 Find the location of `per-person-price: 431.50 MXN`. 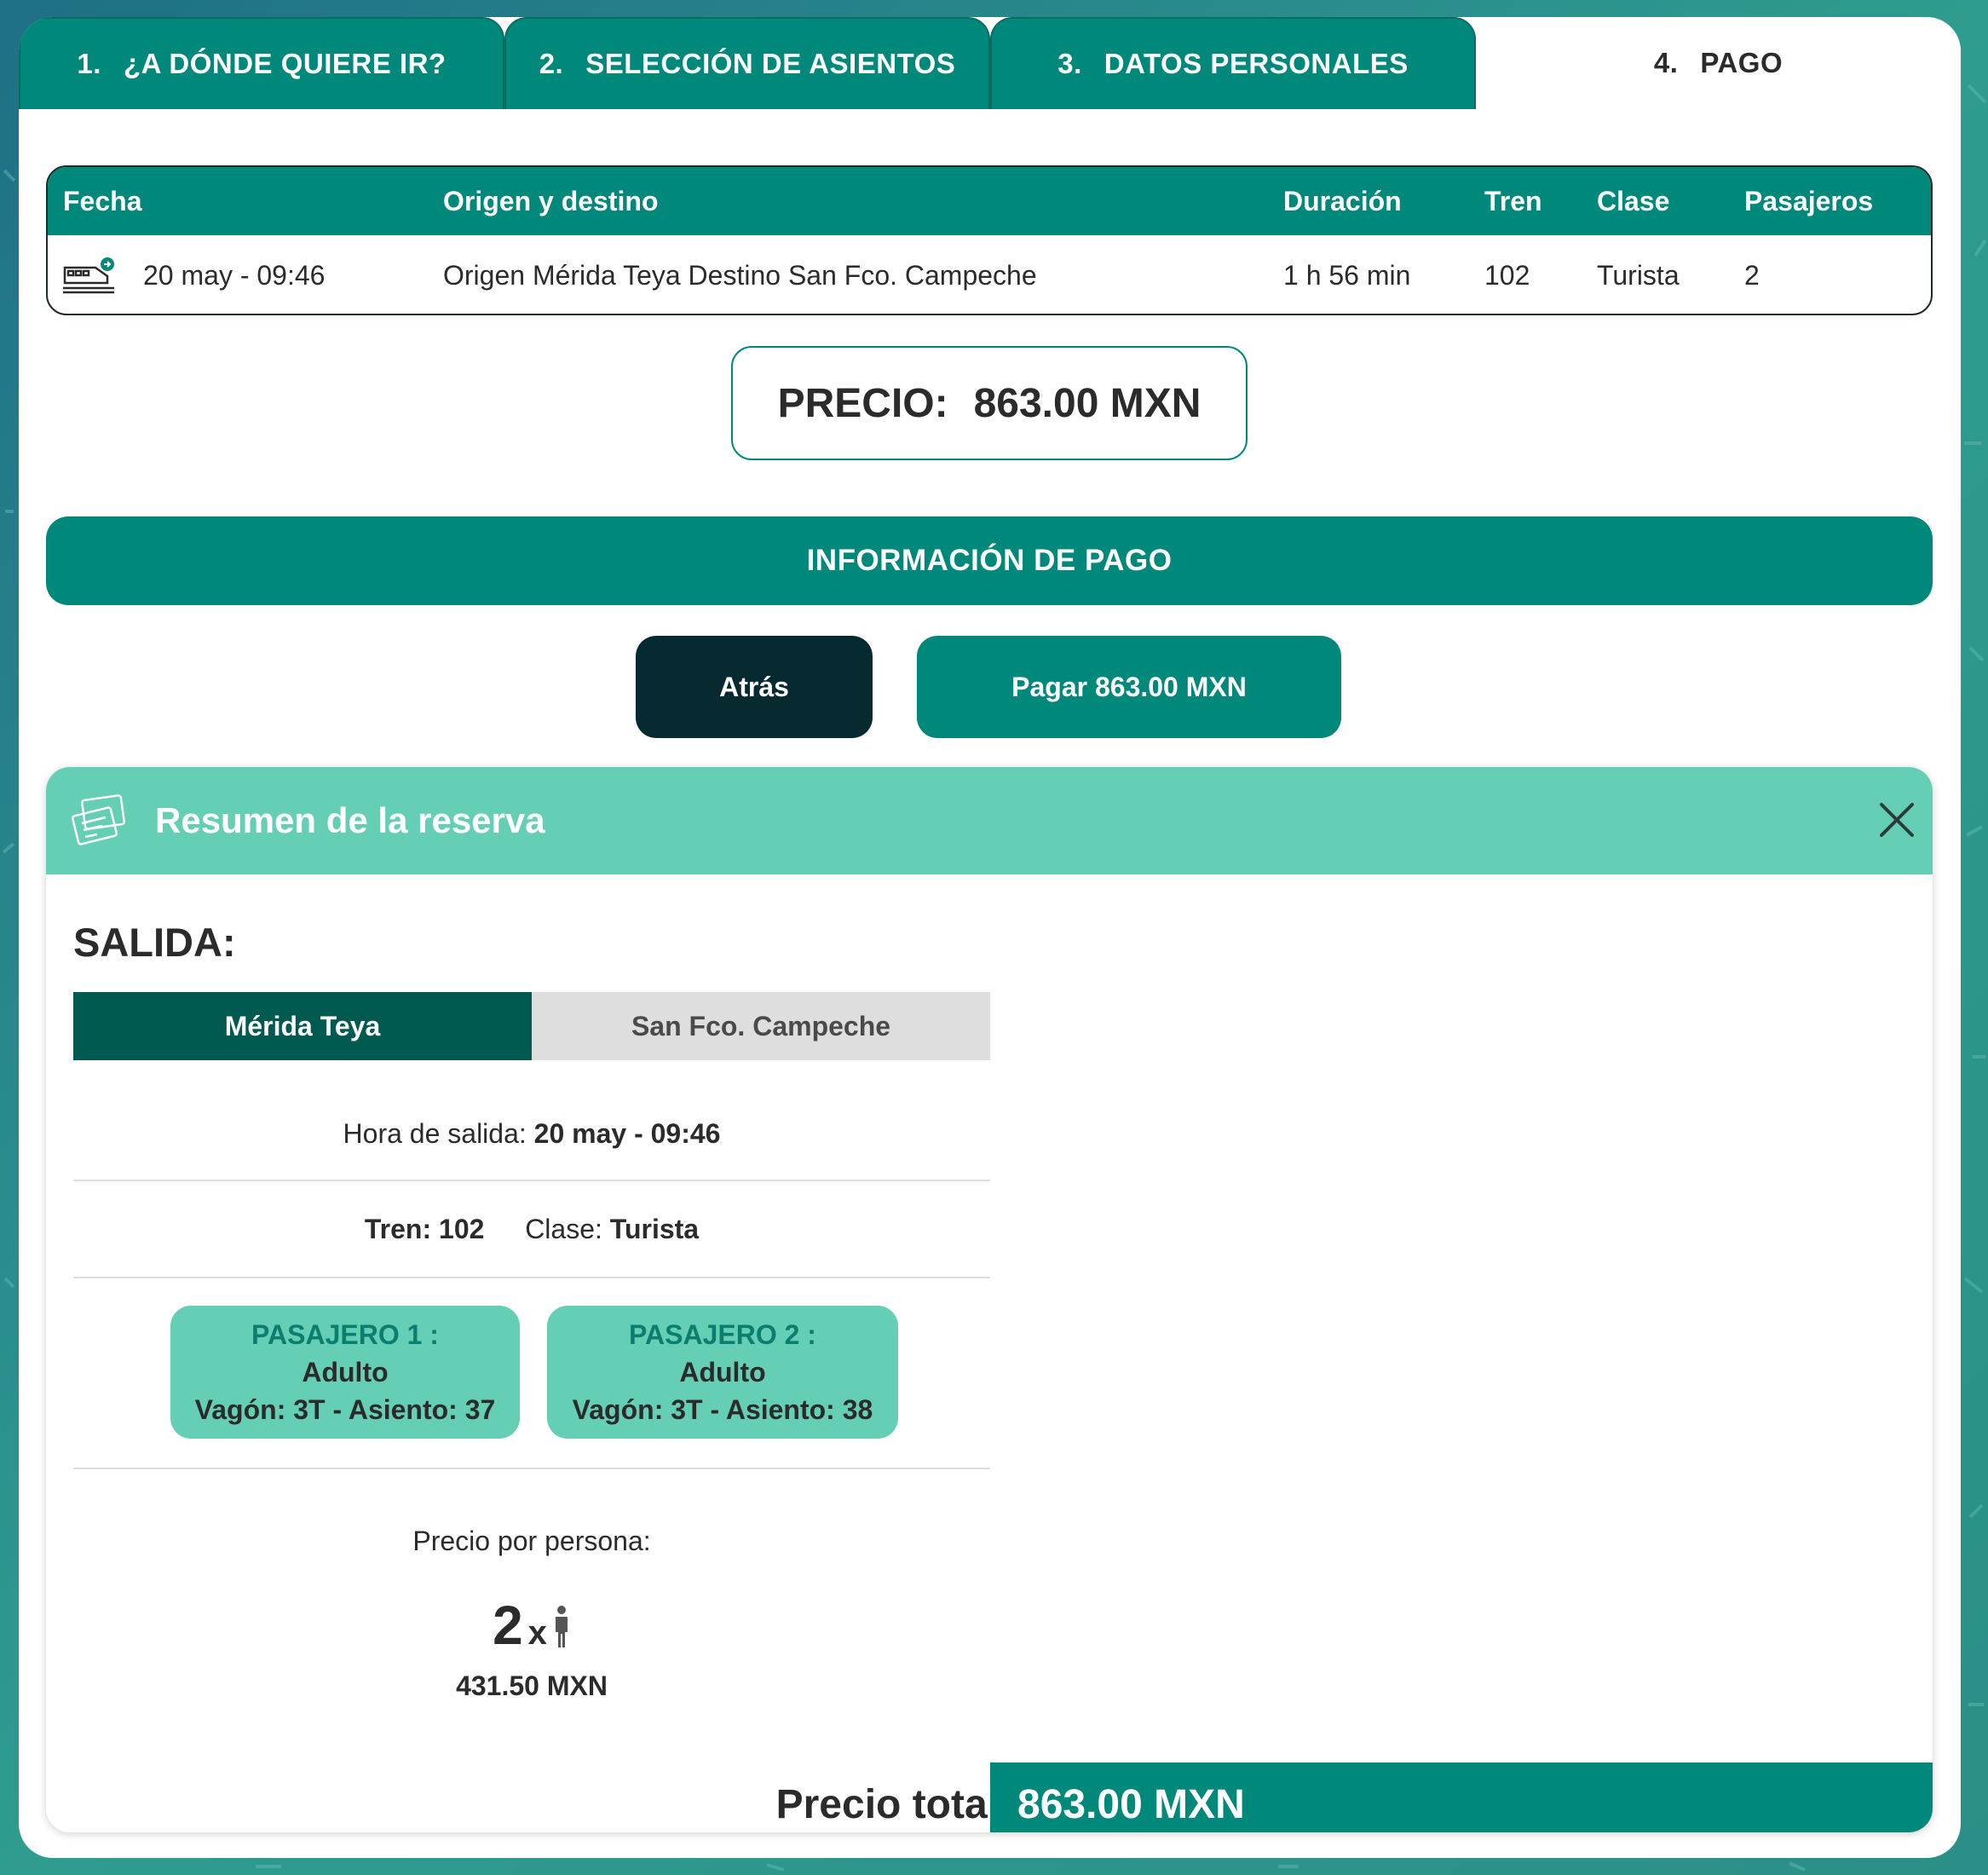

per-person-price: 431.50 MXN is located at coordinates (532, 1686).